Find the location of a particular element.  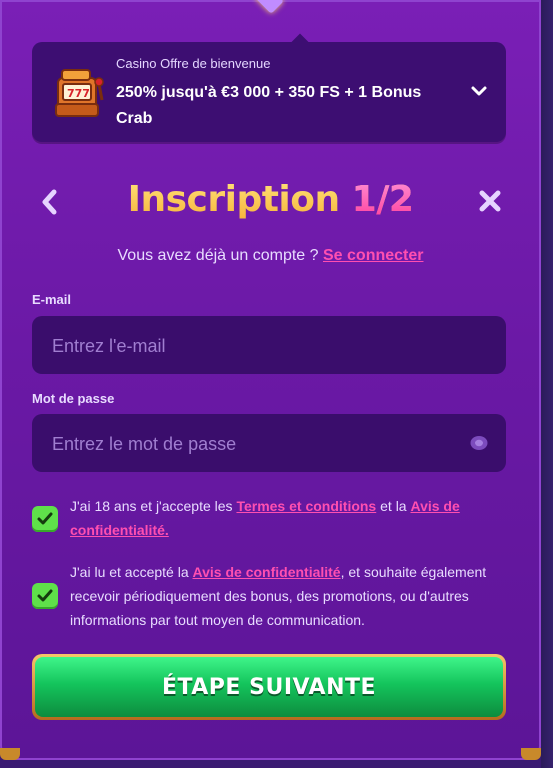

slot-machine-icon: 777 is located at coordinates (79, 93).